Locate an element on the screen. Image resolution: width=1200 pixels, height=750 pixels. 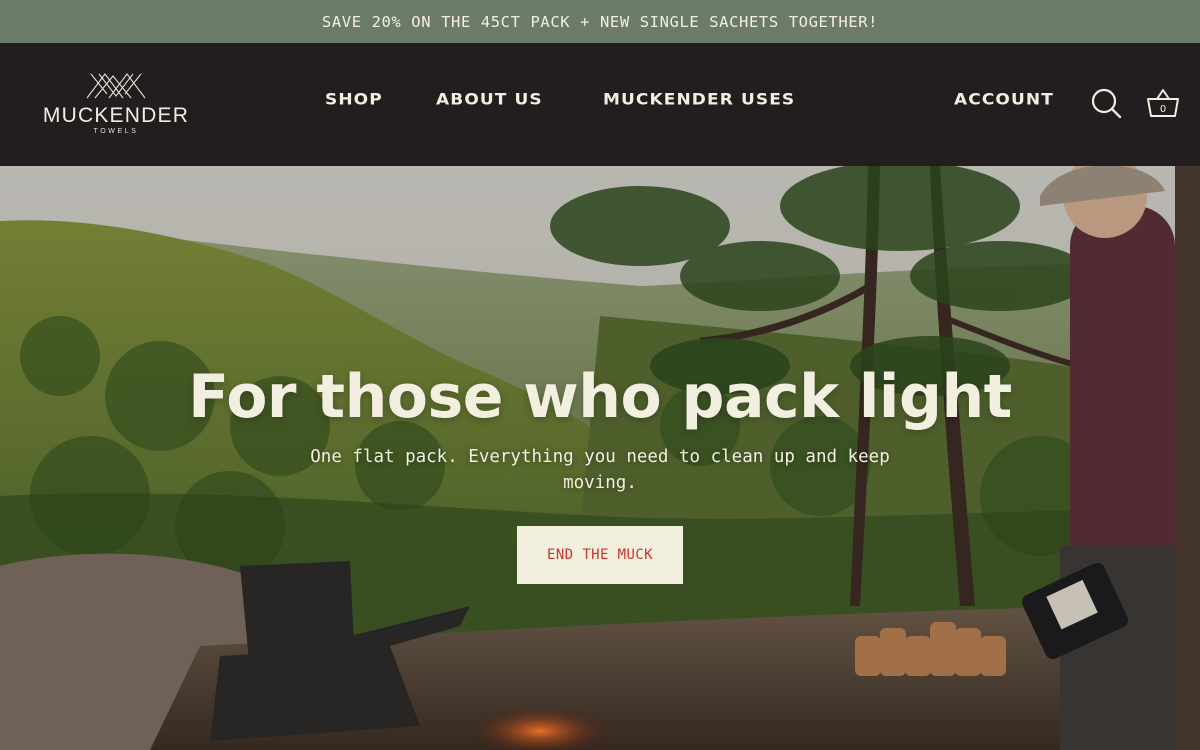
nav-about-us: ABOUT US is located at coordinates (489, 100).